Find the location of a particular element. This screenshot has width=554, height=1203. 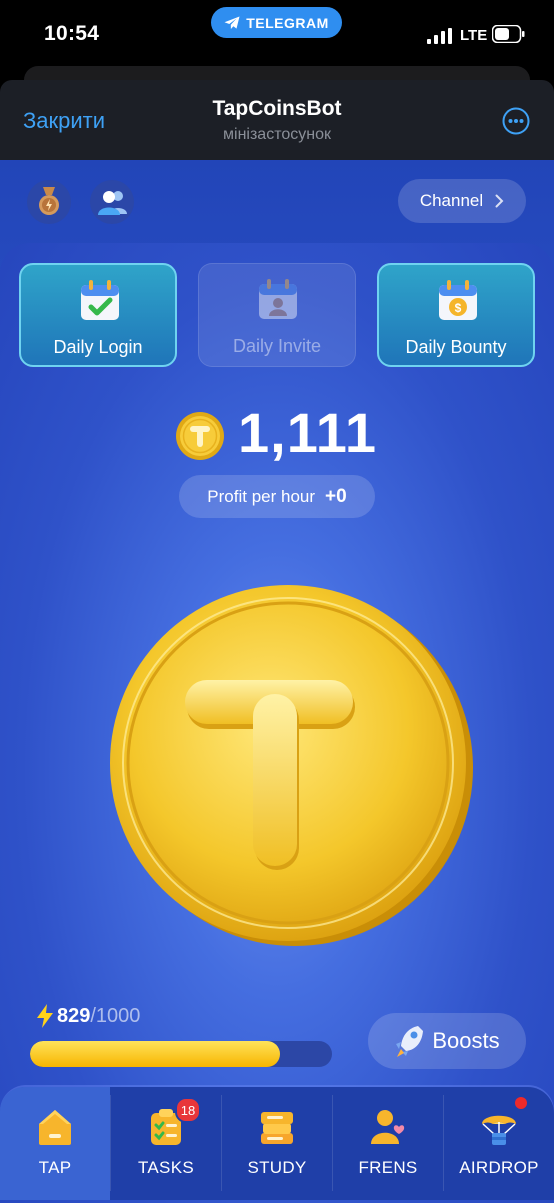

books-icon is located at coordinates (277, 1128).